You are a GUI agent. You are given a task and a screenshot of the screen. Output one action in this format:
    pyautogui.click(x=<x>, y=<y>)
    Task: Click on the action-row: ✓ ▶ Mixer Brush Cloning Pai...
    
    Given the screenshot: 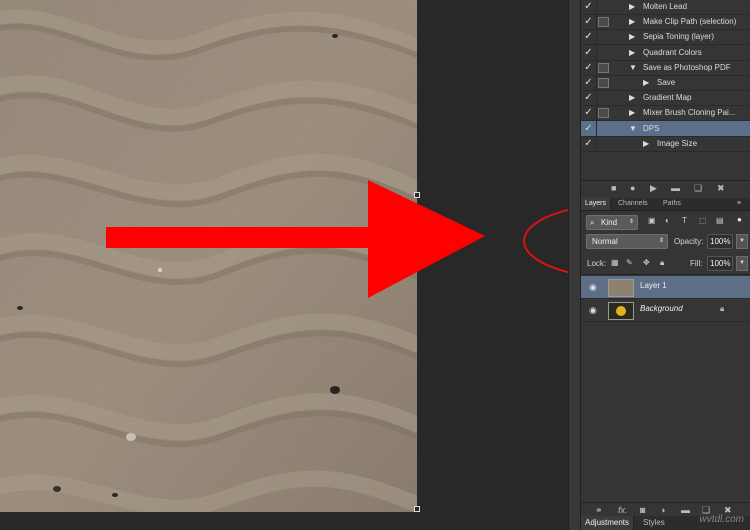 What is the action you would take?
    pyautogui.click(x=665, y=113)
    